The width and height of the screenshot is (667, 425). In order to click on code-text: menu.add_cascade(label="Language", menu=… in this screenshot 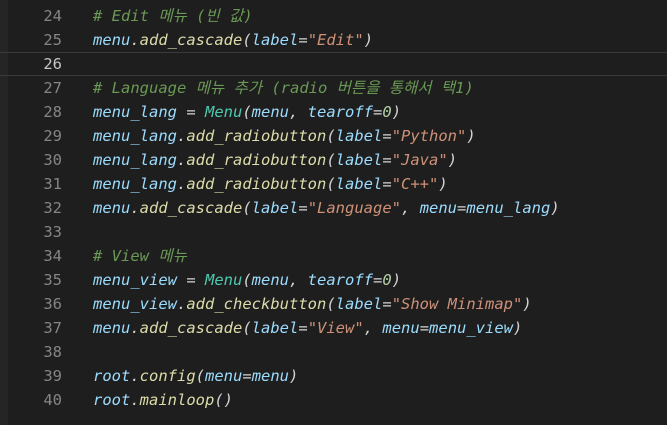, I will do `click(380, 208)`.